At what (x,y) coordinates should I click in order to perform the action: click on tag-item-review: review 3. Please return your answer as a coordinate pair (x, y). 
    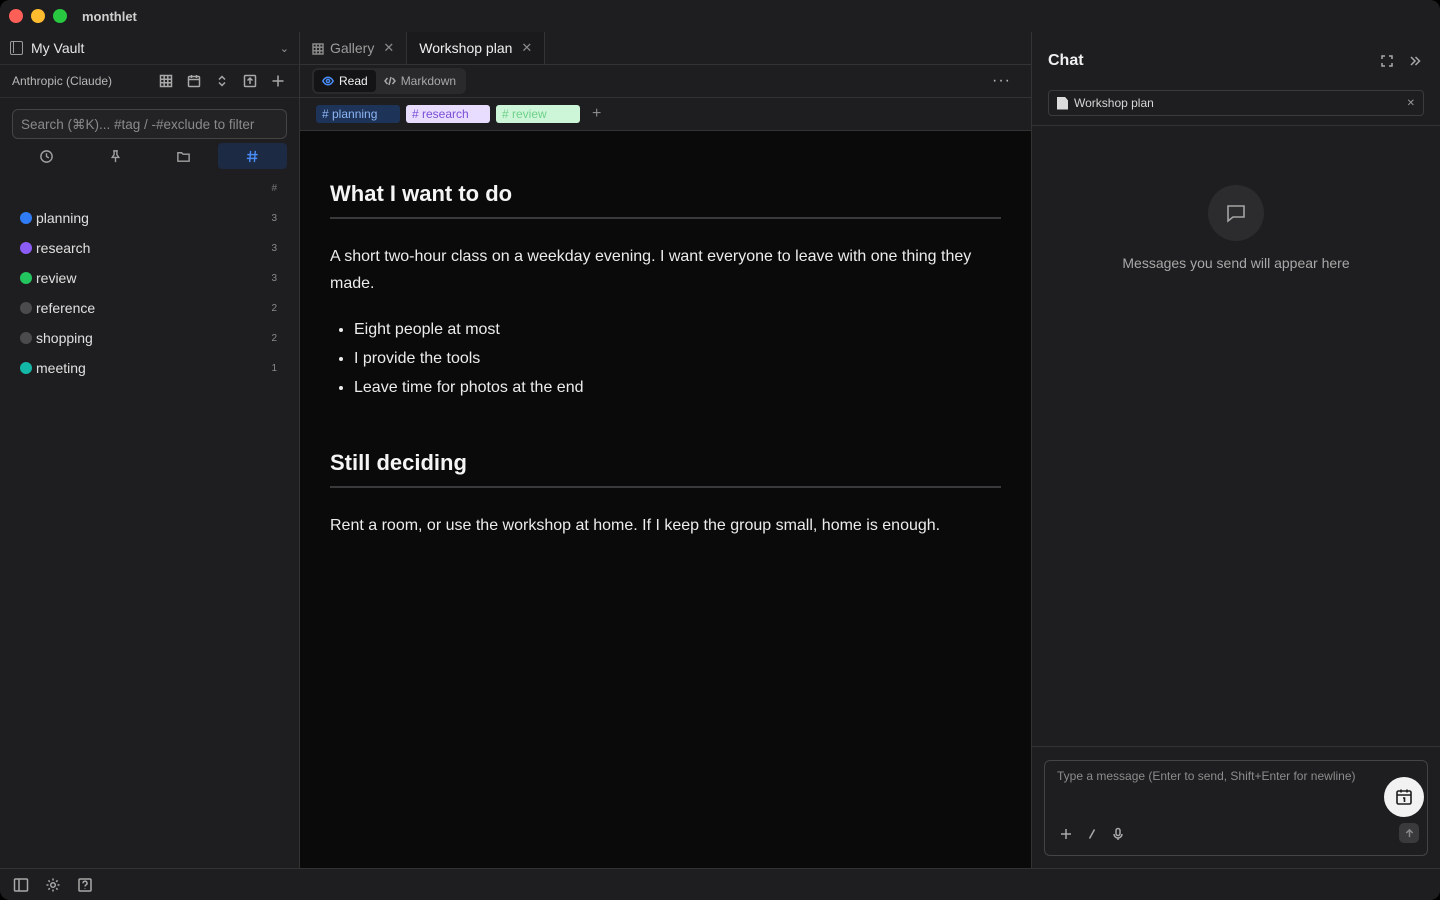
    Looking at the image, I should click on (149, 278).